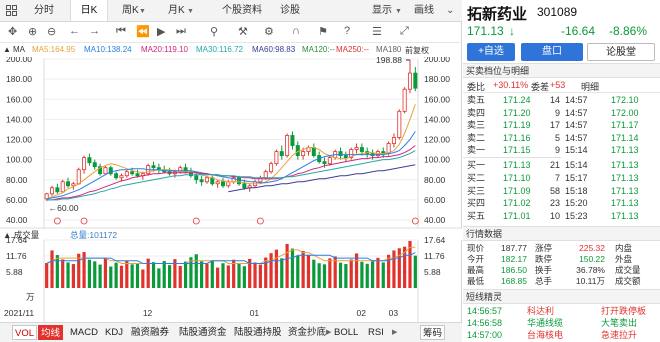 This screenshot has width=660, height=342. Describe the element at coordinates (625, 190) in the screenshot. I see `tick-price: 171.13` at that location.